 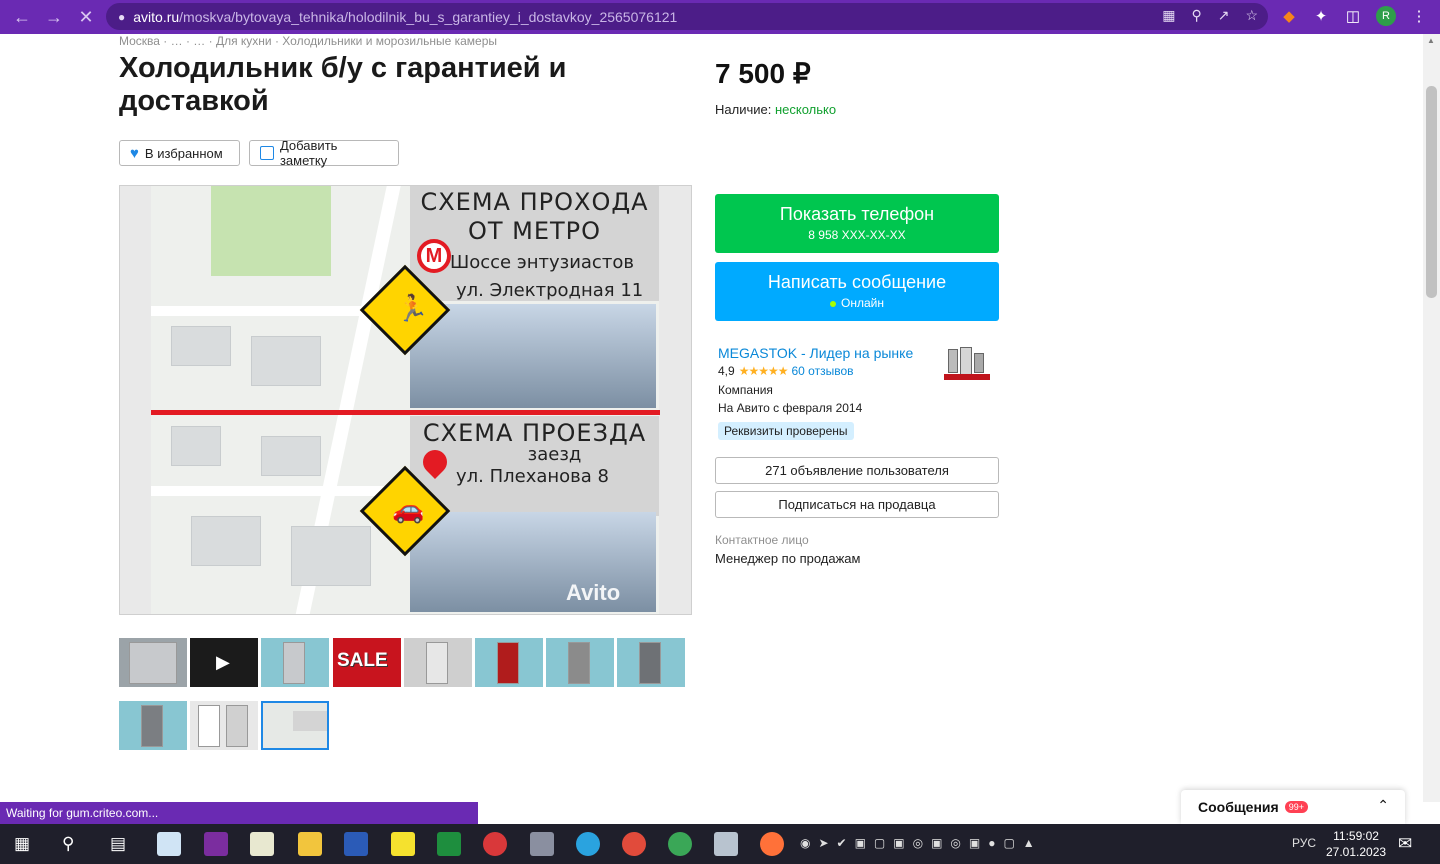 I want to click on drive-scheme-title: СХЕМА ПРОЕЗДА, so click(x=534, y=433).